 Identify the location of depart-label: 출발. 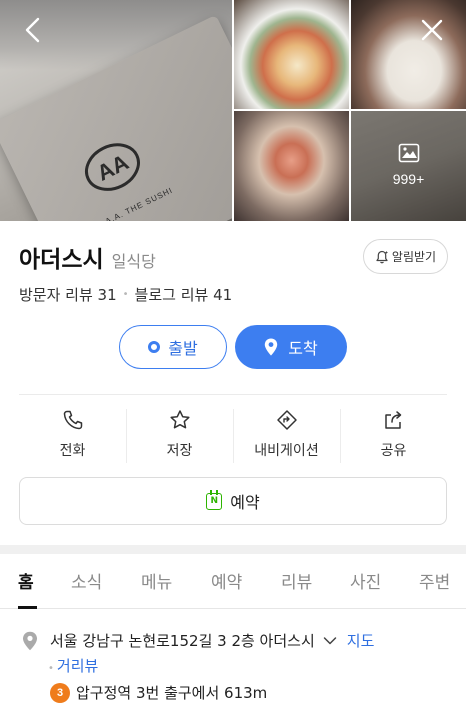
(183, 348).